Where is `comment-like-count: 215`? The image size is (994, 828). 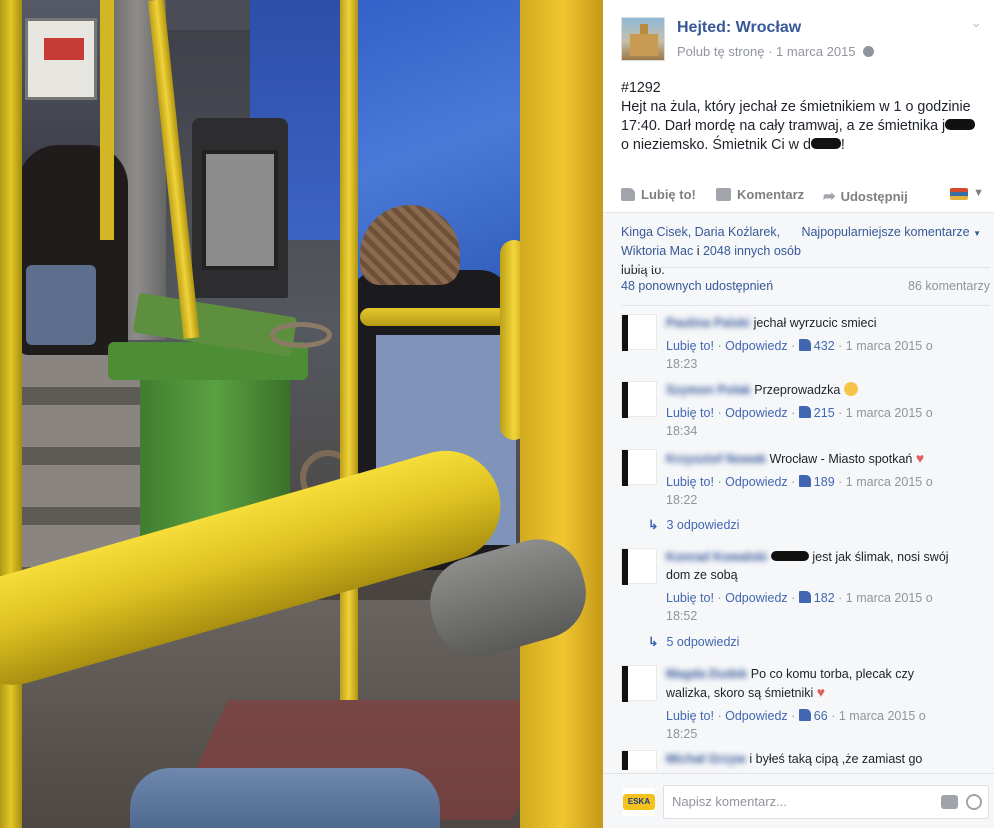 comment-like-count: 215 is located at coordinates (824, 413).